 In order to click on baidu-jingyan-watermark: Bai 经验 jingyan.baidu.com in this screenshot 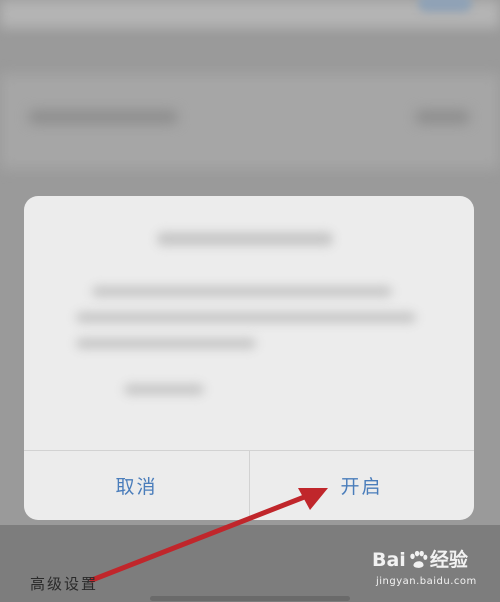, I will do `click(427, 572)`.